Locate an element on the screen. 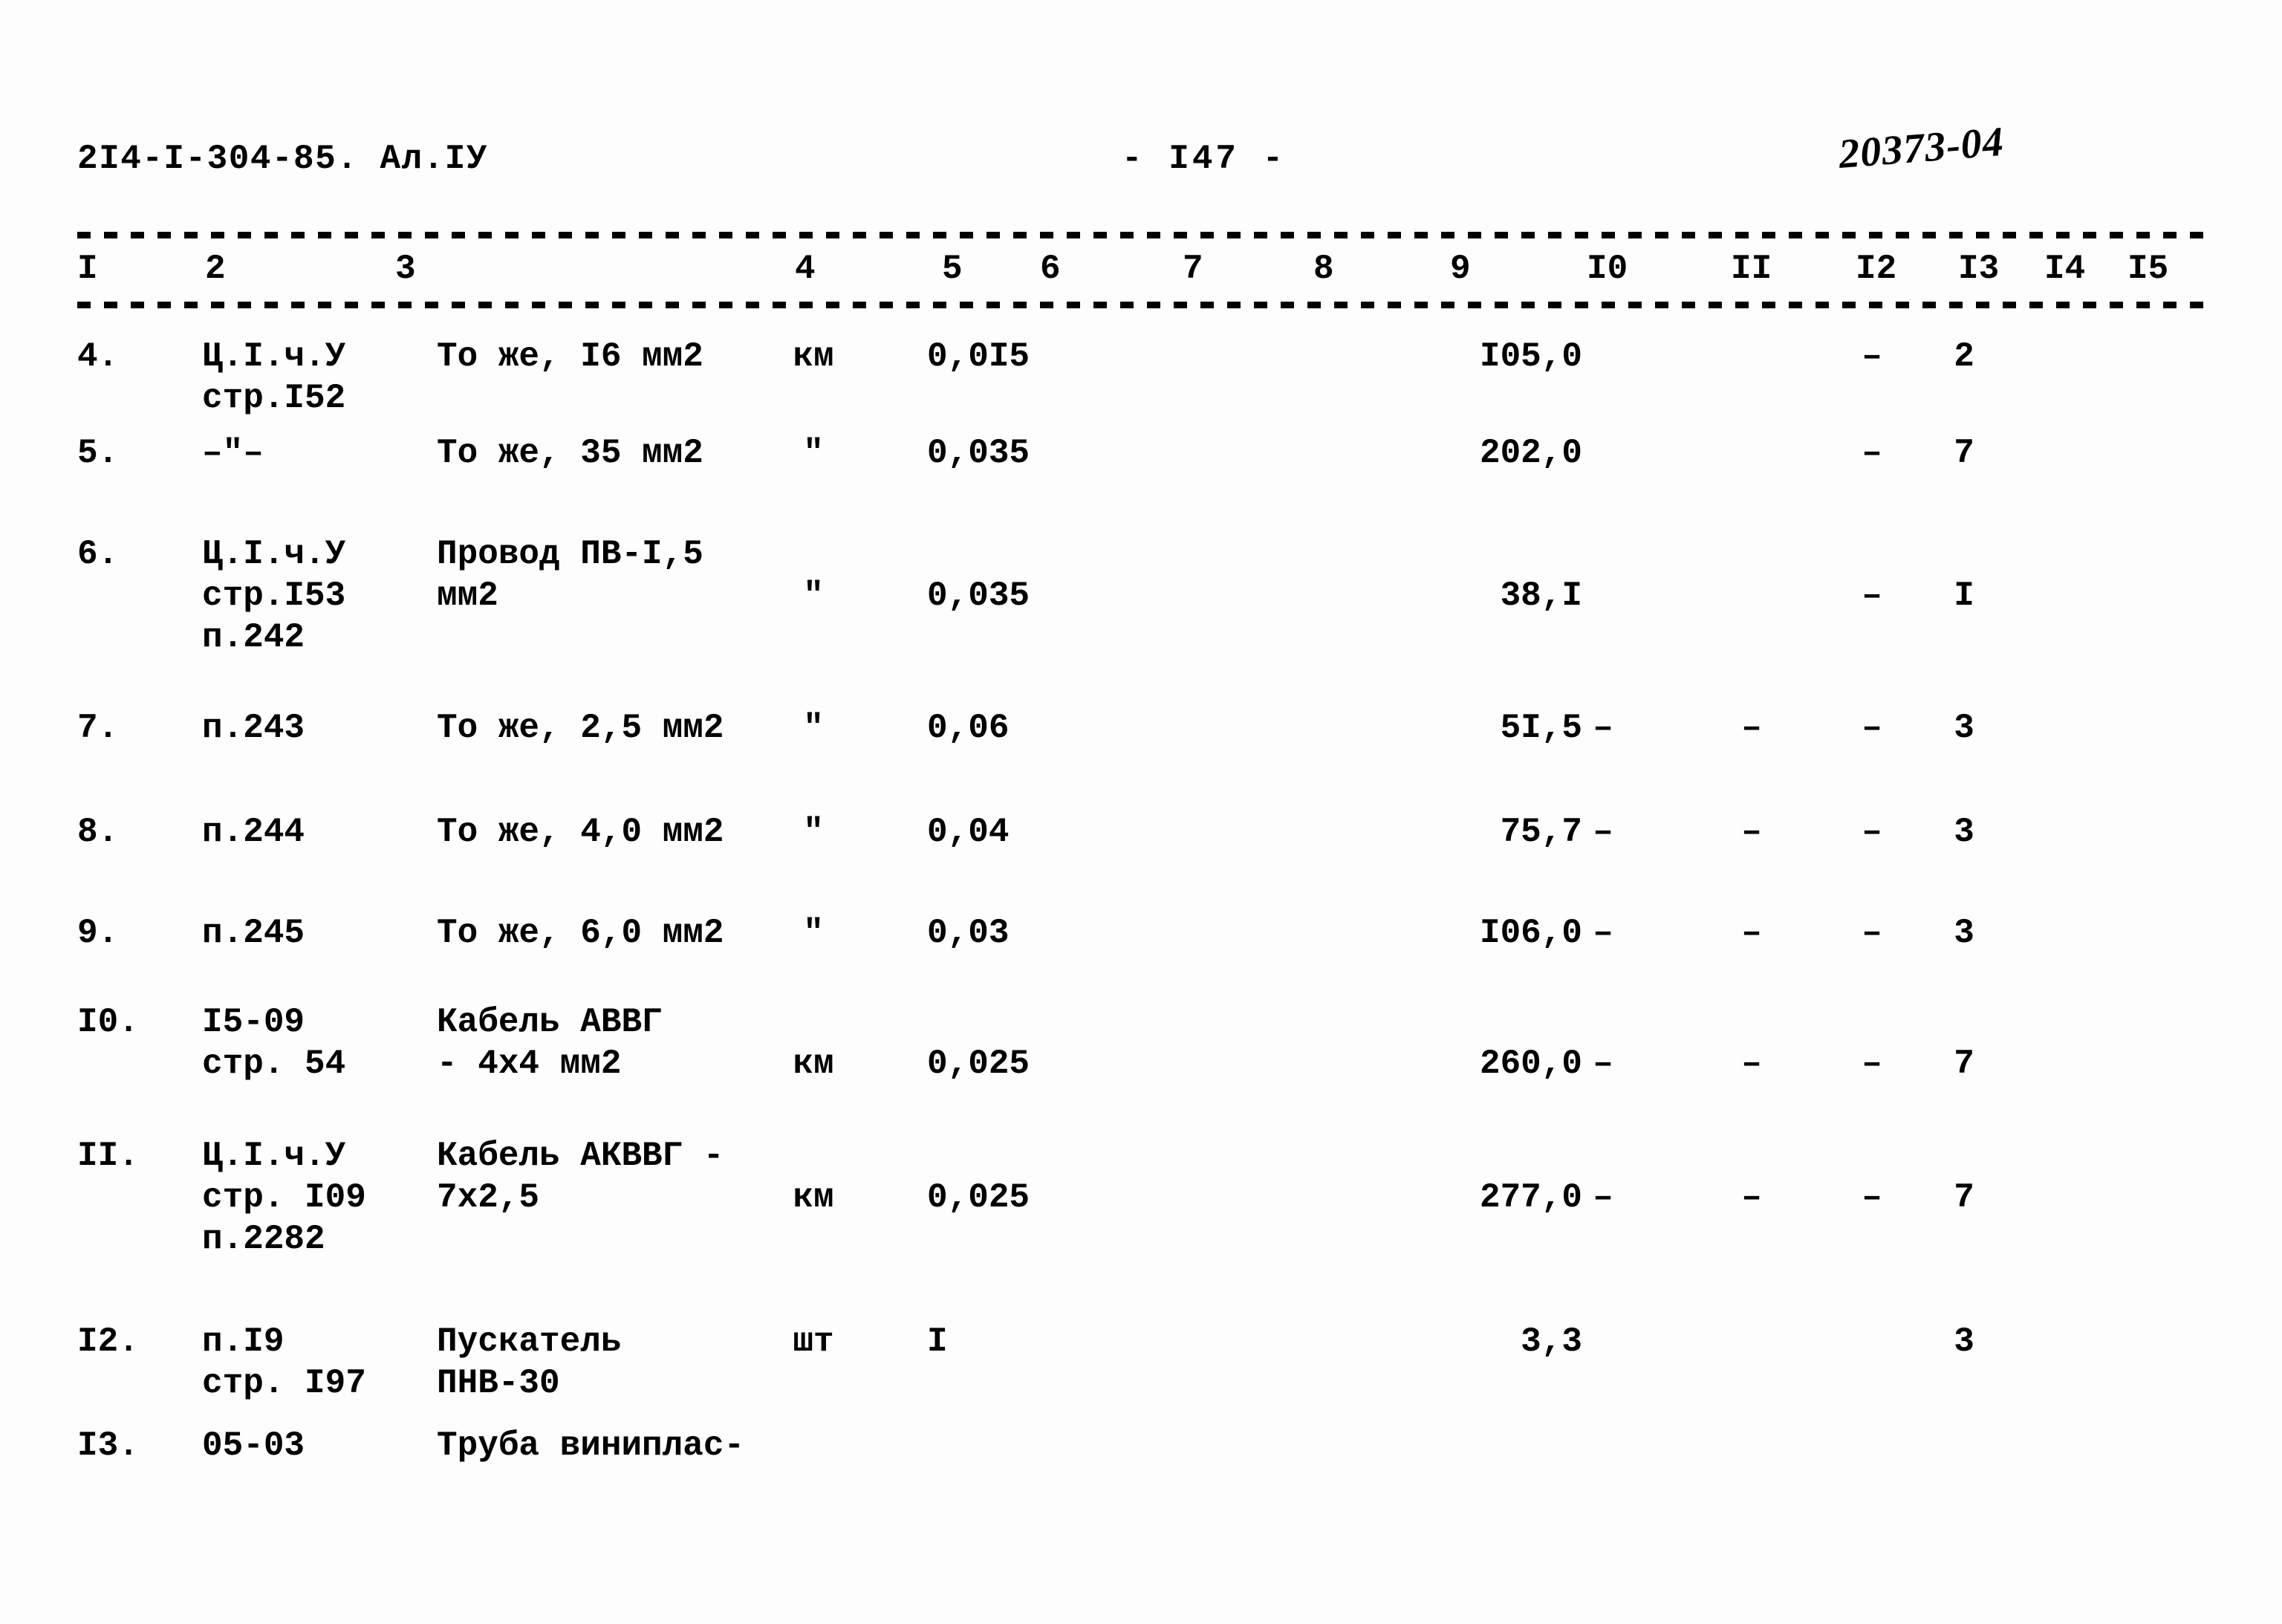 This screenshot has width=2282, height=1624. row-col13-7: 7 is located at coordinates (1964, 1197).